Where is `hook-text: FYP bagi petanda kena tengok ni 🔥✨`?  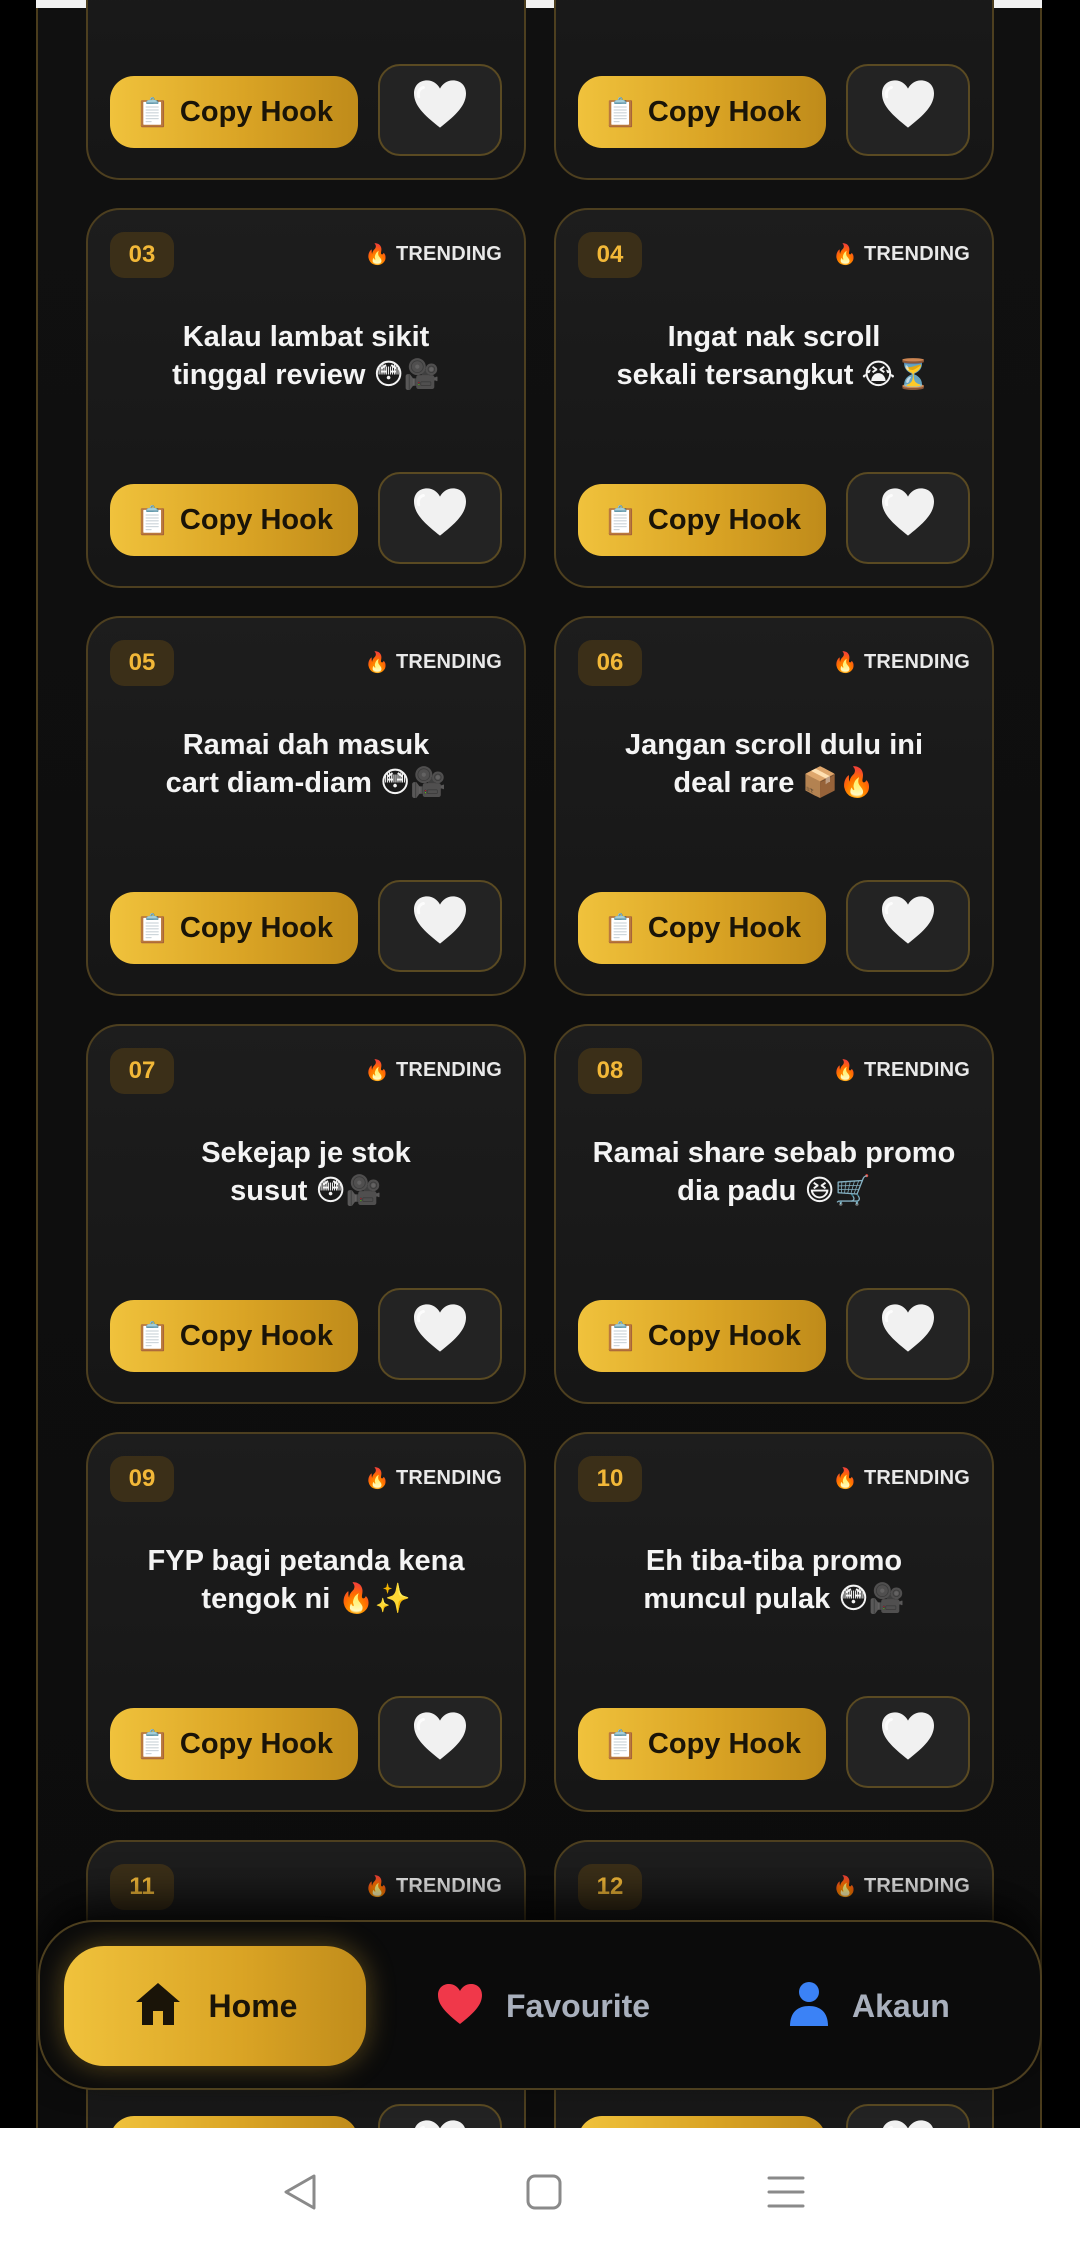 hook-text: FYP bagi petanda kena tengok ni 🔥✨ is located at coordinates (306, 1580).